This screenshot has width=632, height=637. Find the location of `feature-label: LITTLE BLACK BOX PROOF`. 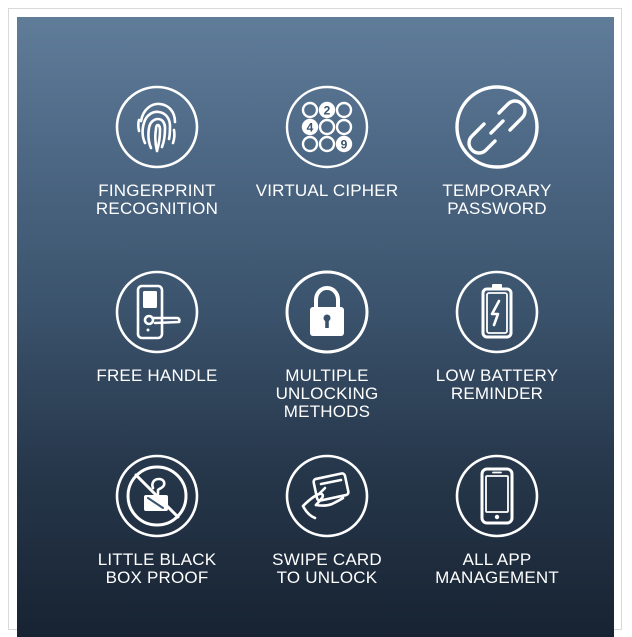

feature-label: LITTLE BLACK BOX PROOF is located at coordinates (157, 568).